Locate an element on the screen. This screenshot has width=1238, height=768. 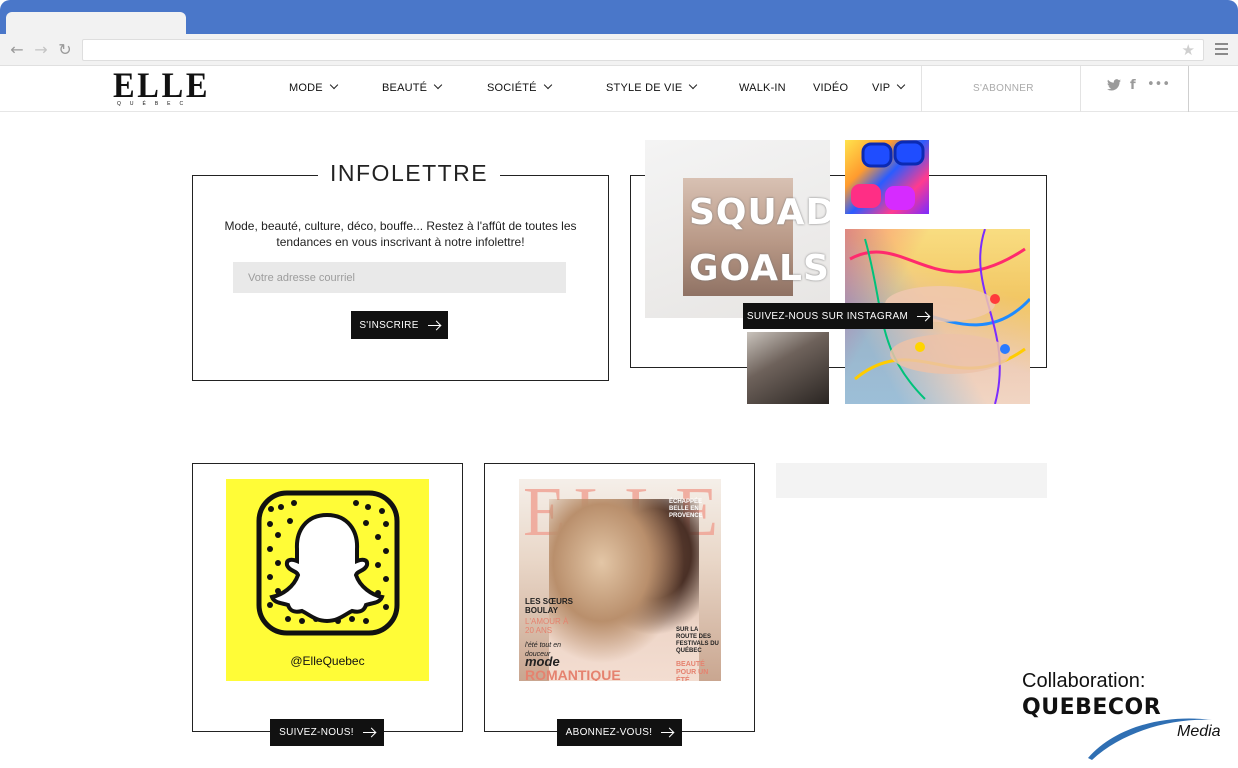
bookmark-star-icon: ★ is located at coordinates (1188, 50).